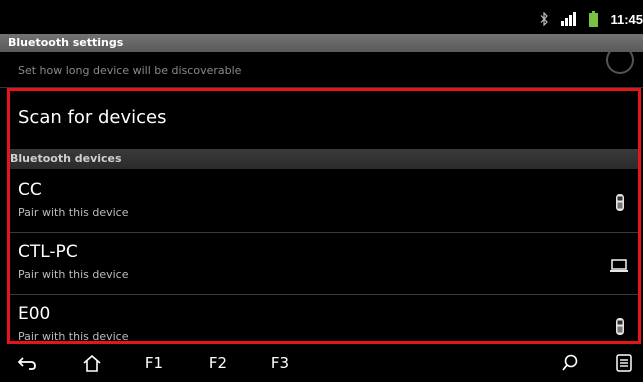  I want to click on device-name: CC, so click(30, 190).